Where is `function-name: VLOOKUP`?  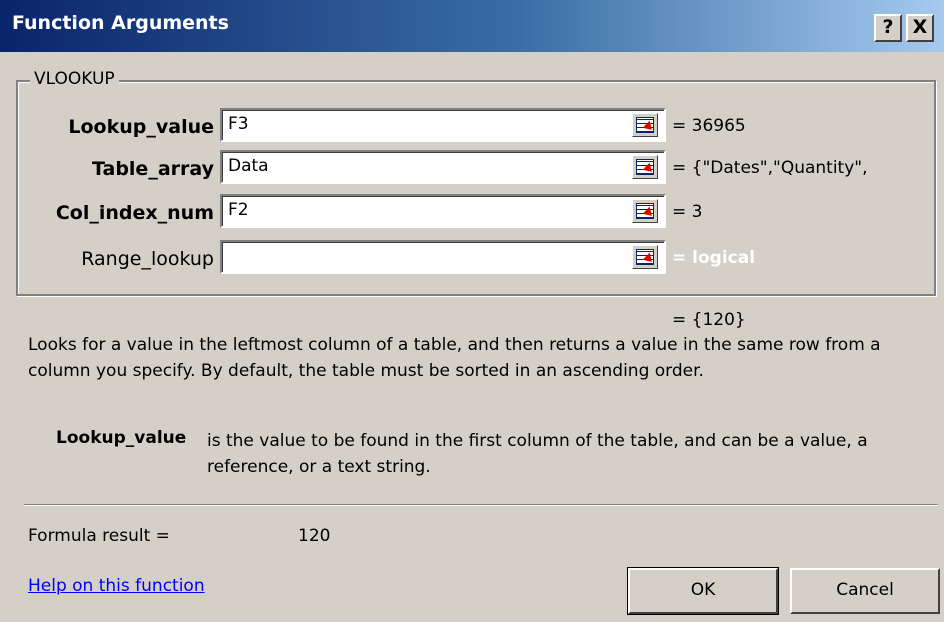
function-name: VLOOKUP is located at coordinates (74, 79).